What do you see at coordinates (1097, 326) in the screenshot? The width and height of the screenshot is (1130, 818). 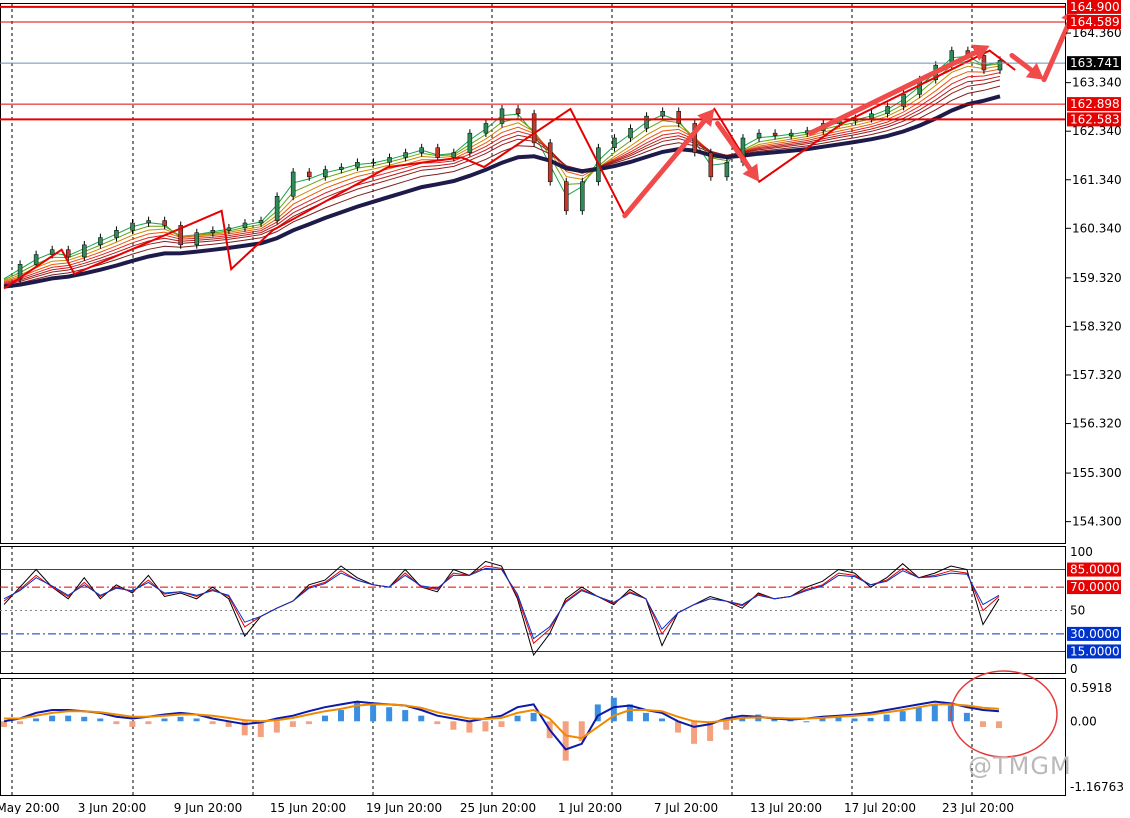 I see `y-tick-label: 158.320` at bounding box center [1097, 326].